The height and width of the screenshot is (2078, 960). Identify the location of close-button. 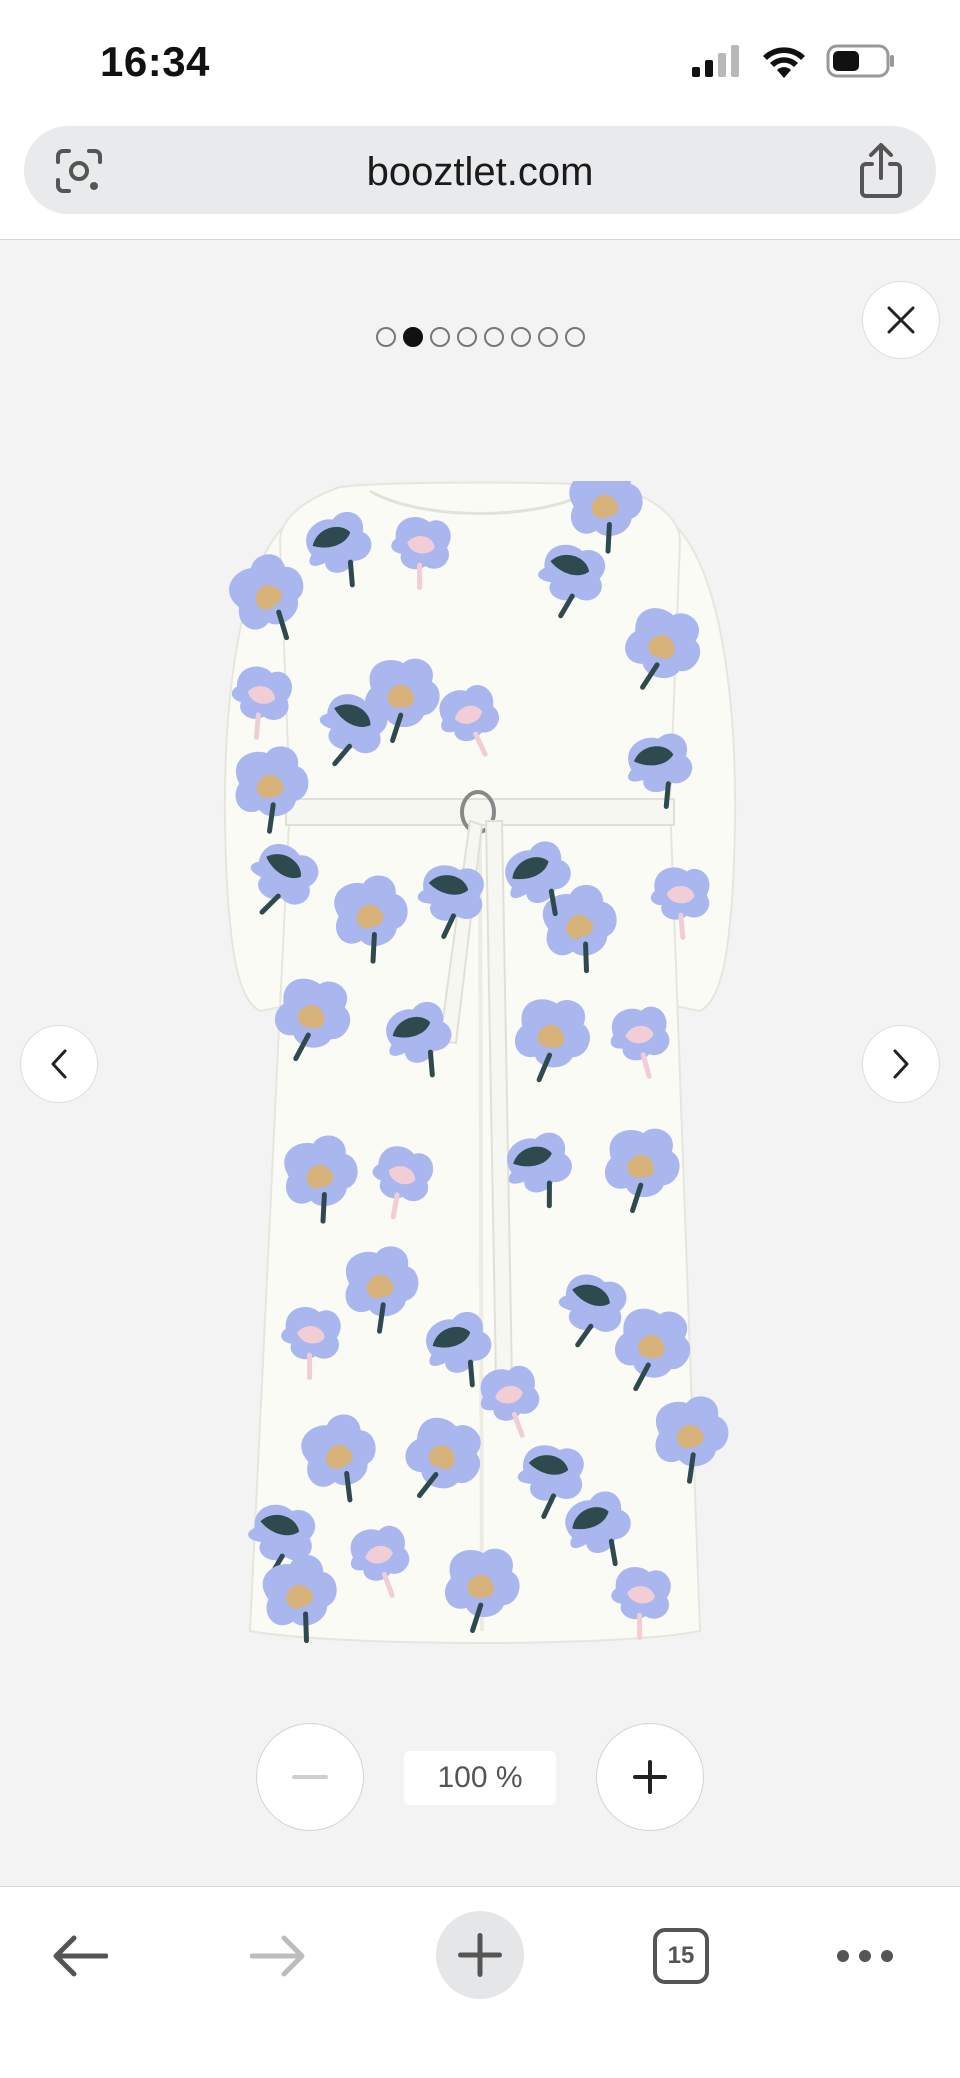
(901, 320).